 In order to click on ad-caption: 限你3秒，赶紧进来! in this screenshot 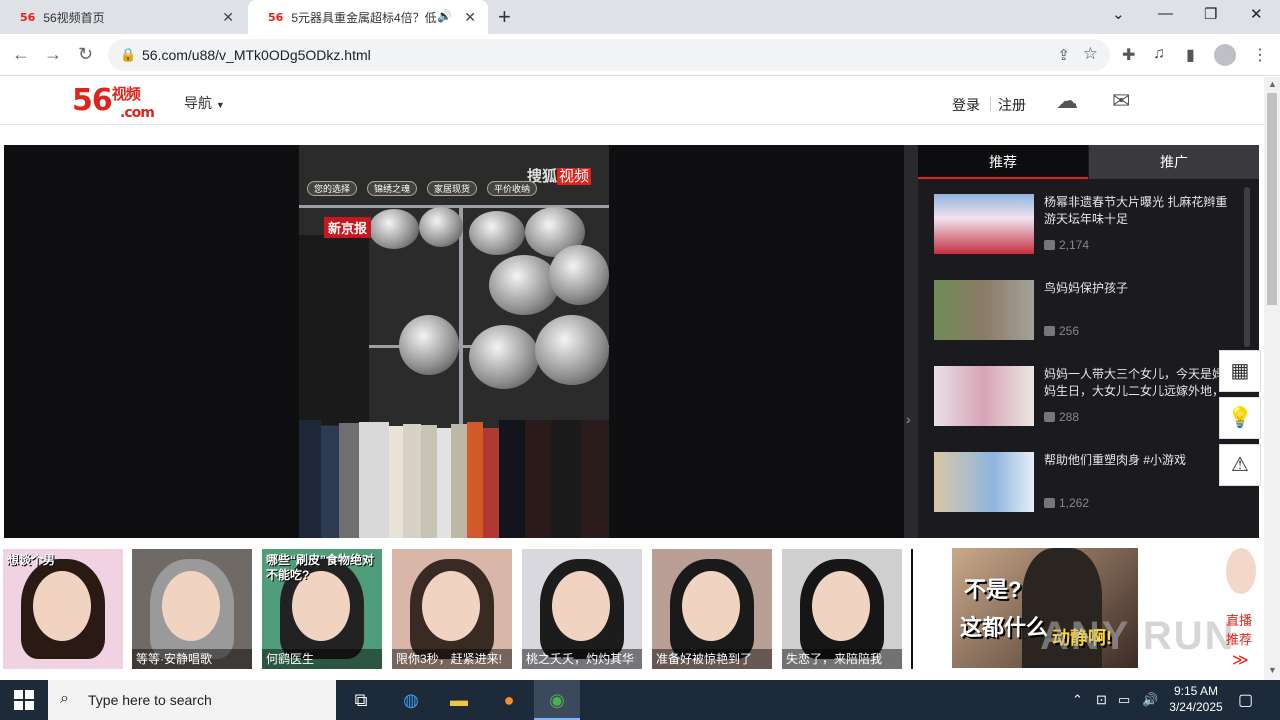, I will do `click(452, 659)`.